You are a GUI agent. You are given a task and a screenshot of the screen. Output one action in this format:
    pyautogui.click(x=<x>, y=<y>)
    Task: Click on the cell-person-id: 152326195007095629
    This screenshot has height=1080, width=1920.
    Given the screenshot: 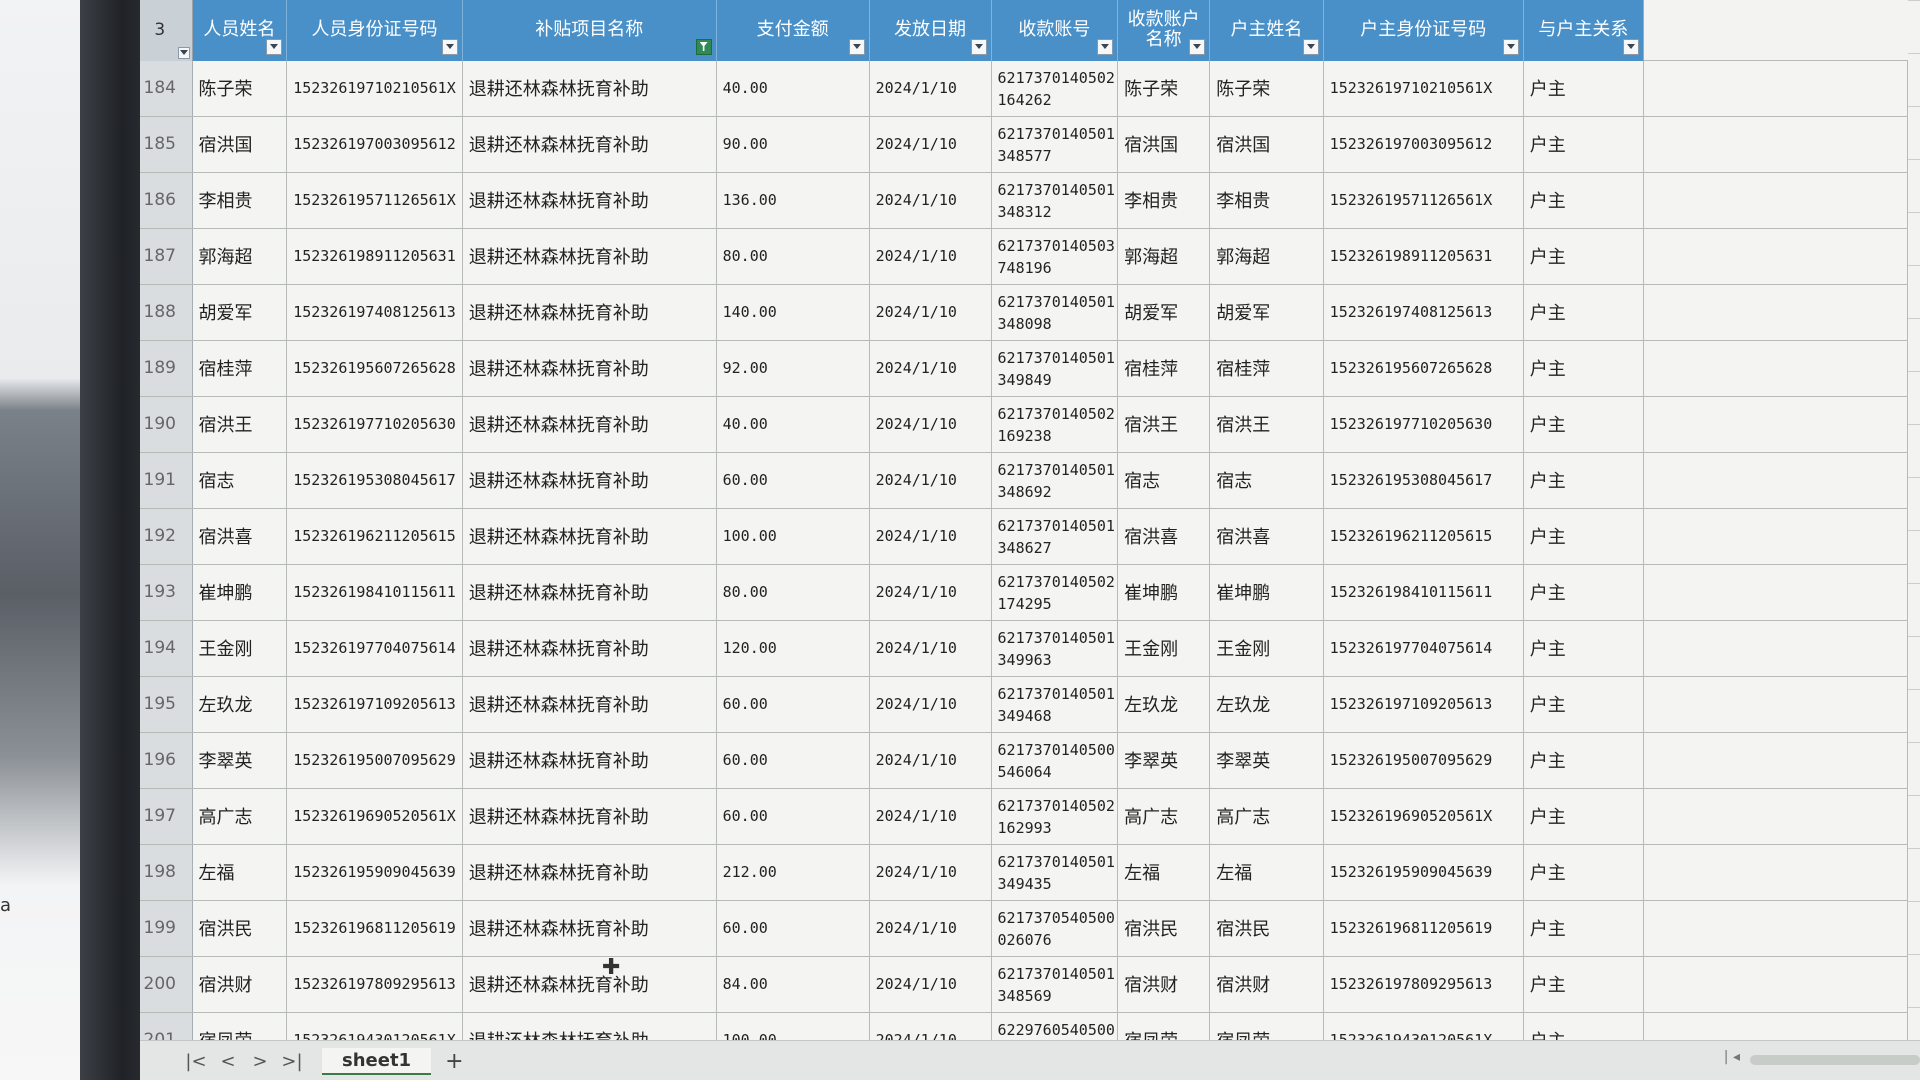 What is the action you would take?
    pyautogui.click(x=374, y=760)
    